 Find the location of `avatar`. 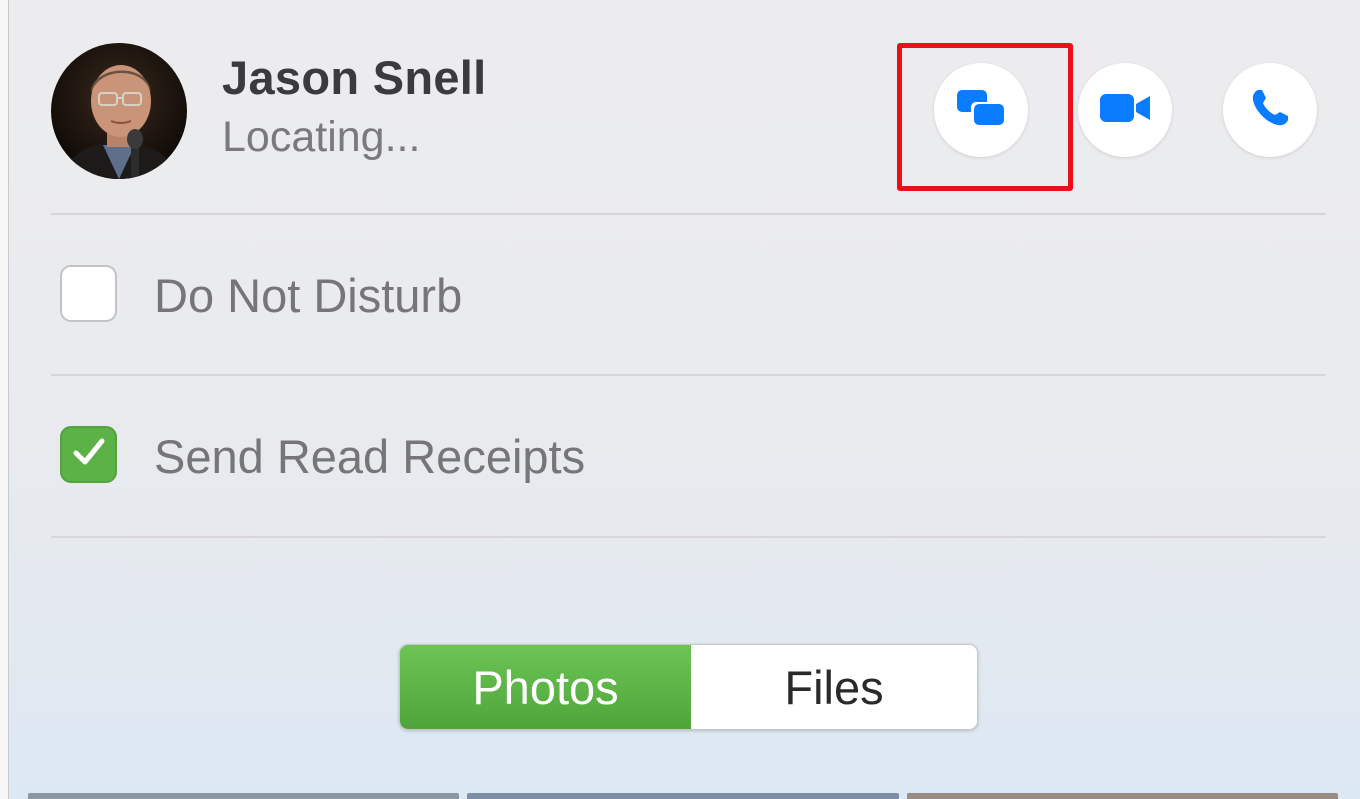

avatar is located at coordinates (119, 111).